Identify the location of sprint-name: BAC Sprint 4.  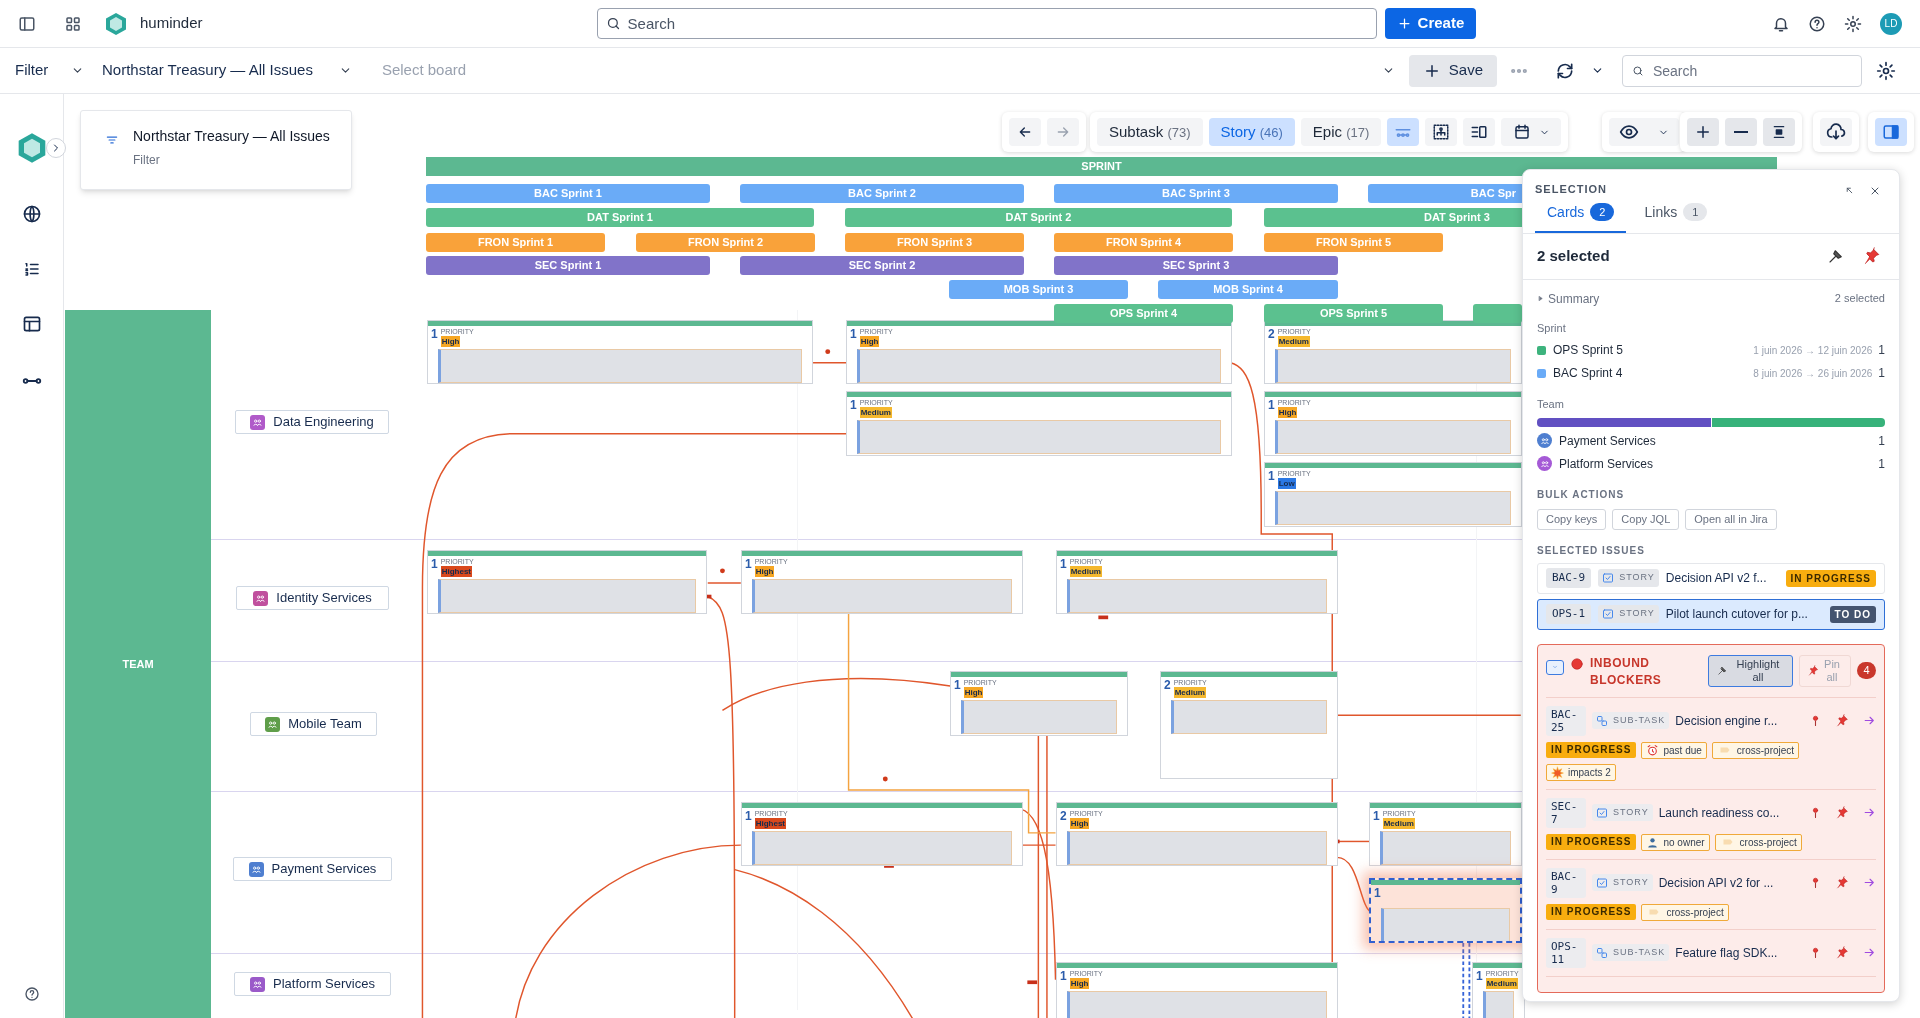
(1588, 373).